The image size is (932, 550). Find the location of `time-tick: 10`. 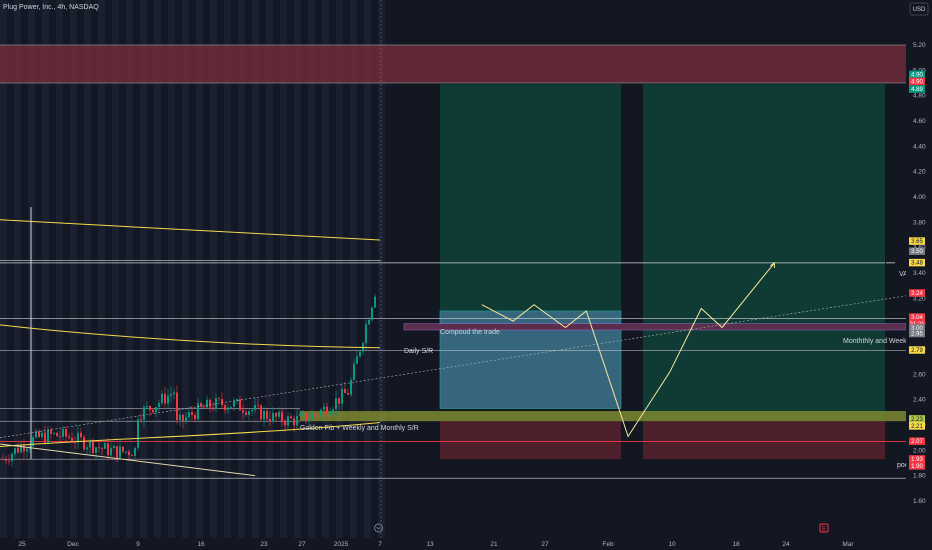

time-tick: 10 is located at coordinates (672, 544).